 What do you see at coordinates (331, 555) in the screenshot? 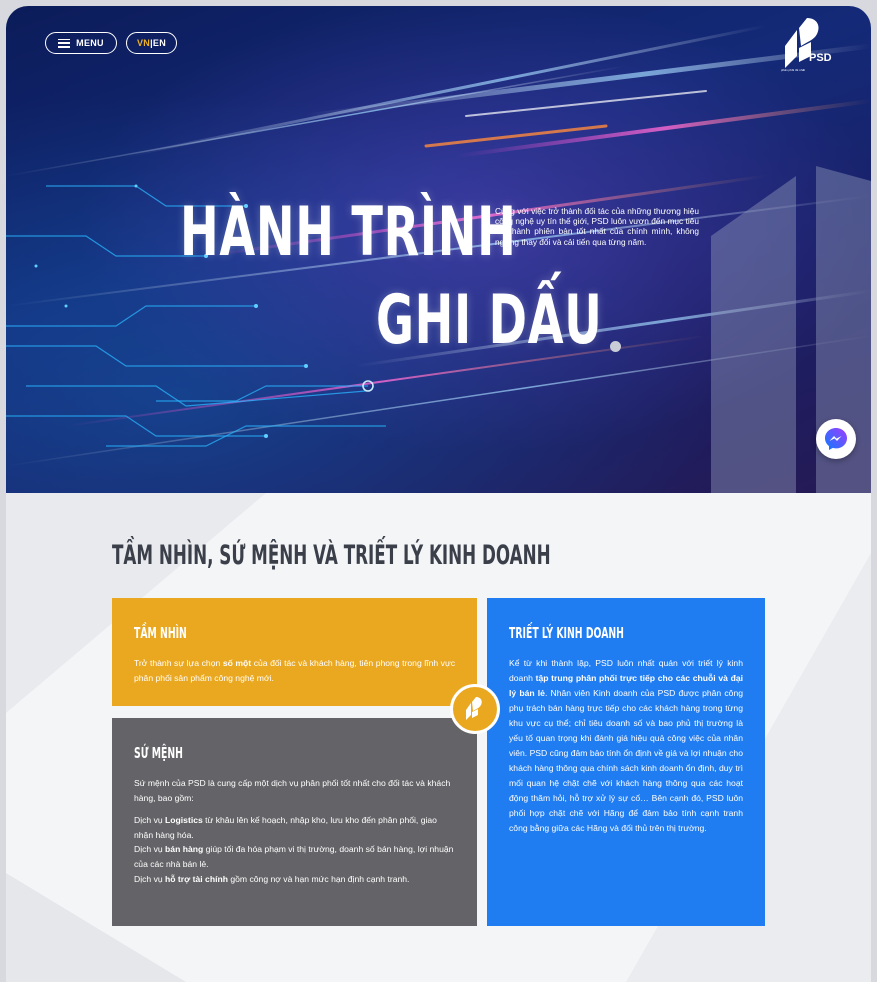
I see `section-title: TẦM NHÌN, SỨ MỆNH VÀ TRIẾT LÝ KINH DOANH` at bounding box center [331, 555].